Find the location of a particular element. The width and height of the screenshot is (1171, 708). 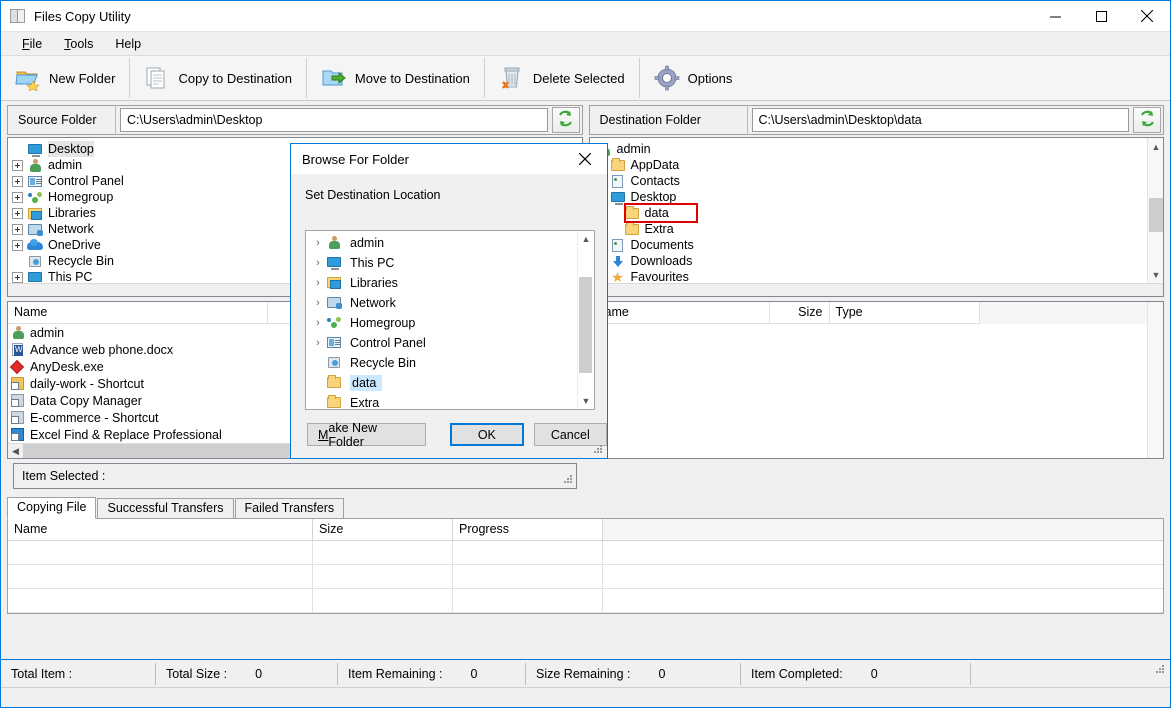

destination-tree-node-desktop: Desktop is located at coordinates (880, 197).